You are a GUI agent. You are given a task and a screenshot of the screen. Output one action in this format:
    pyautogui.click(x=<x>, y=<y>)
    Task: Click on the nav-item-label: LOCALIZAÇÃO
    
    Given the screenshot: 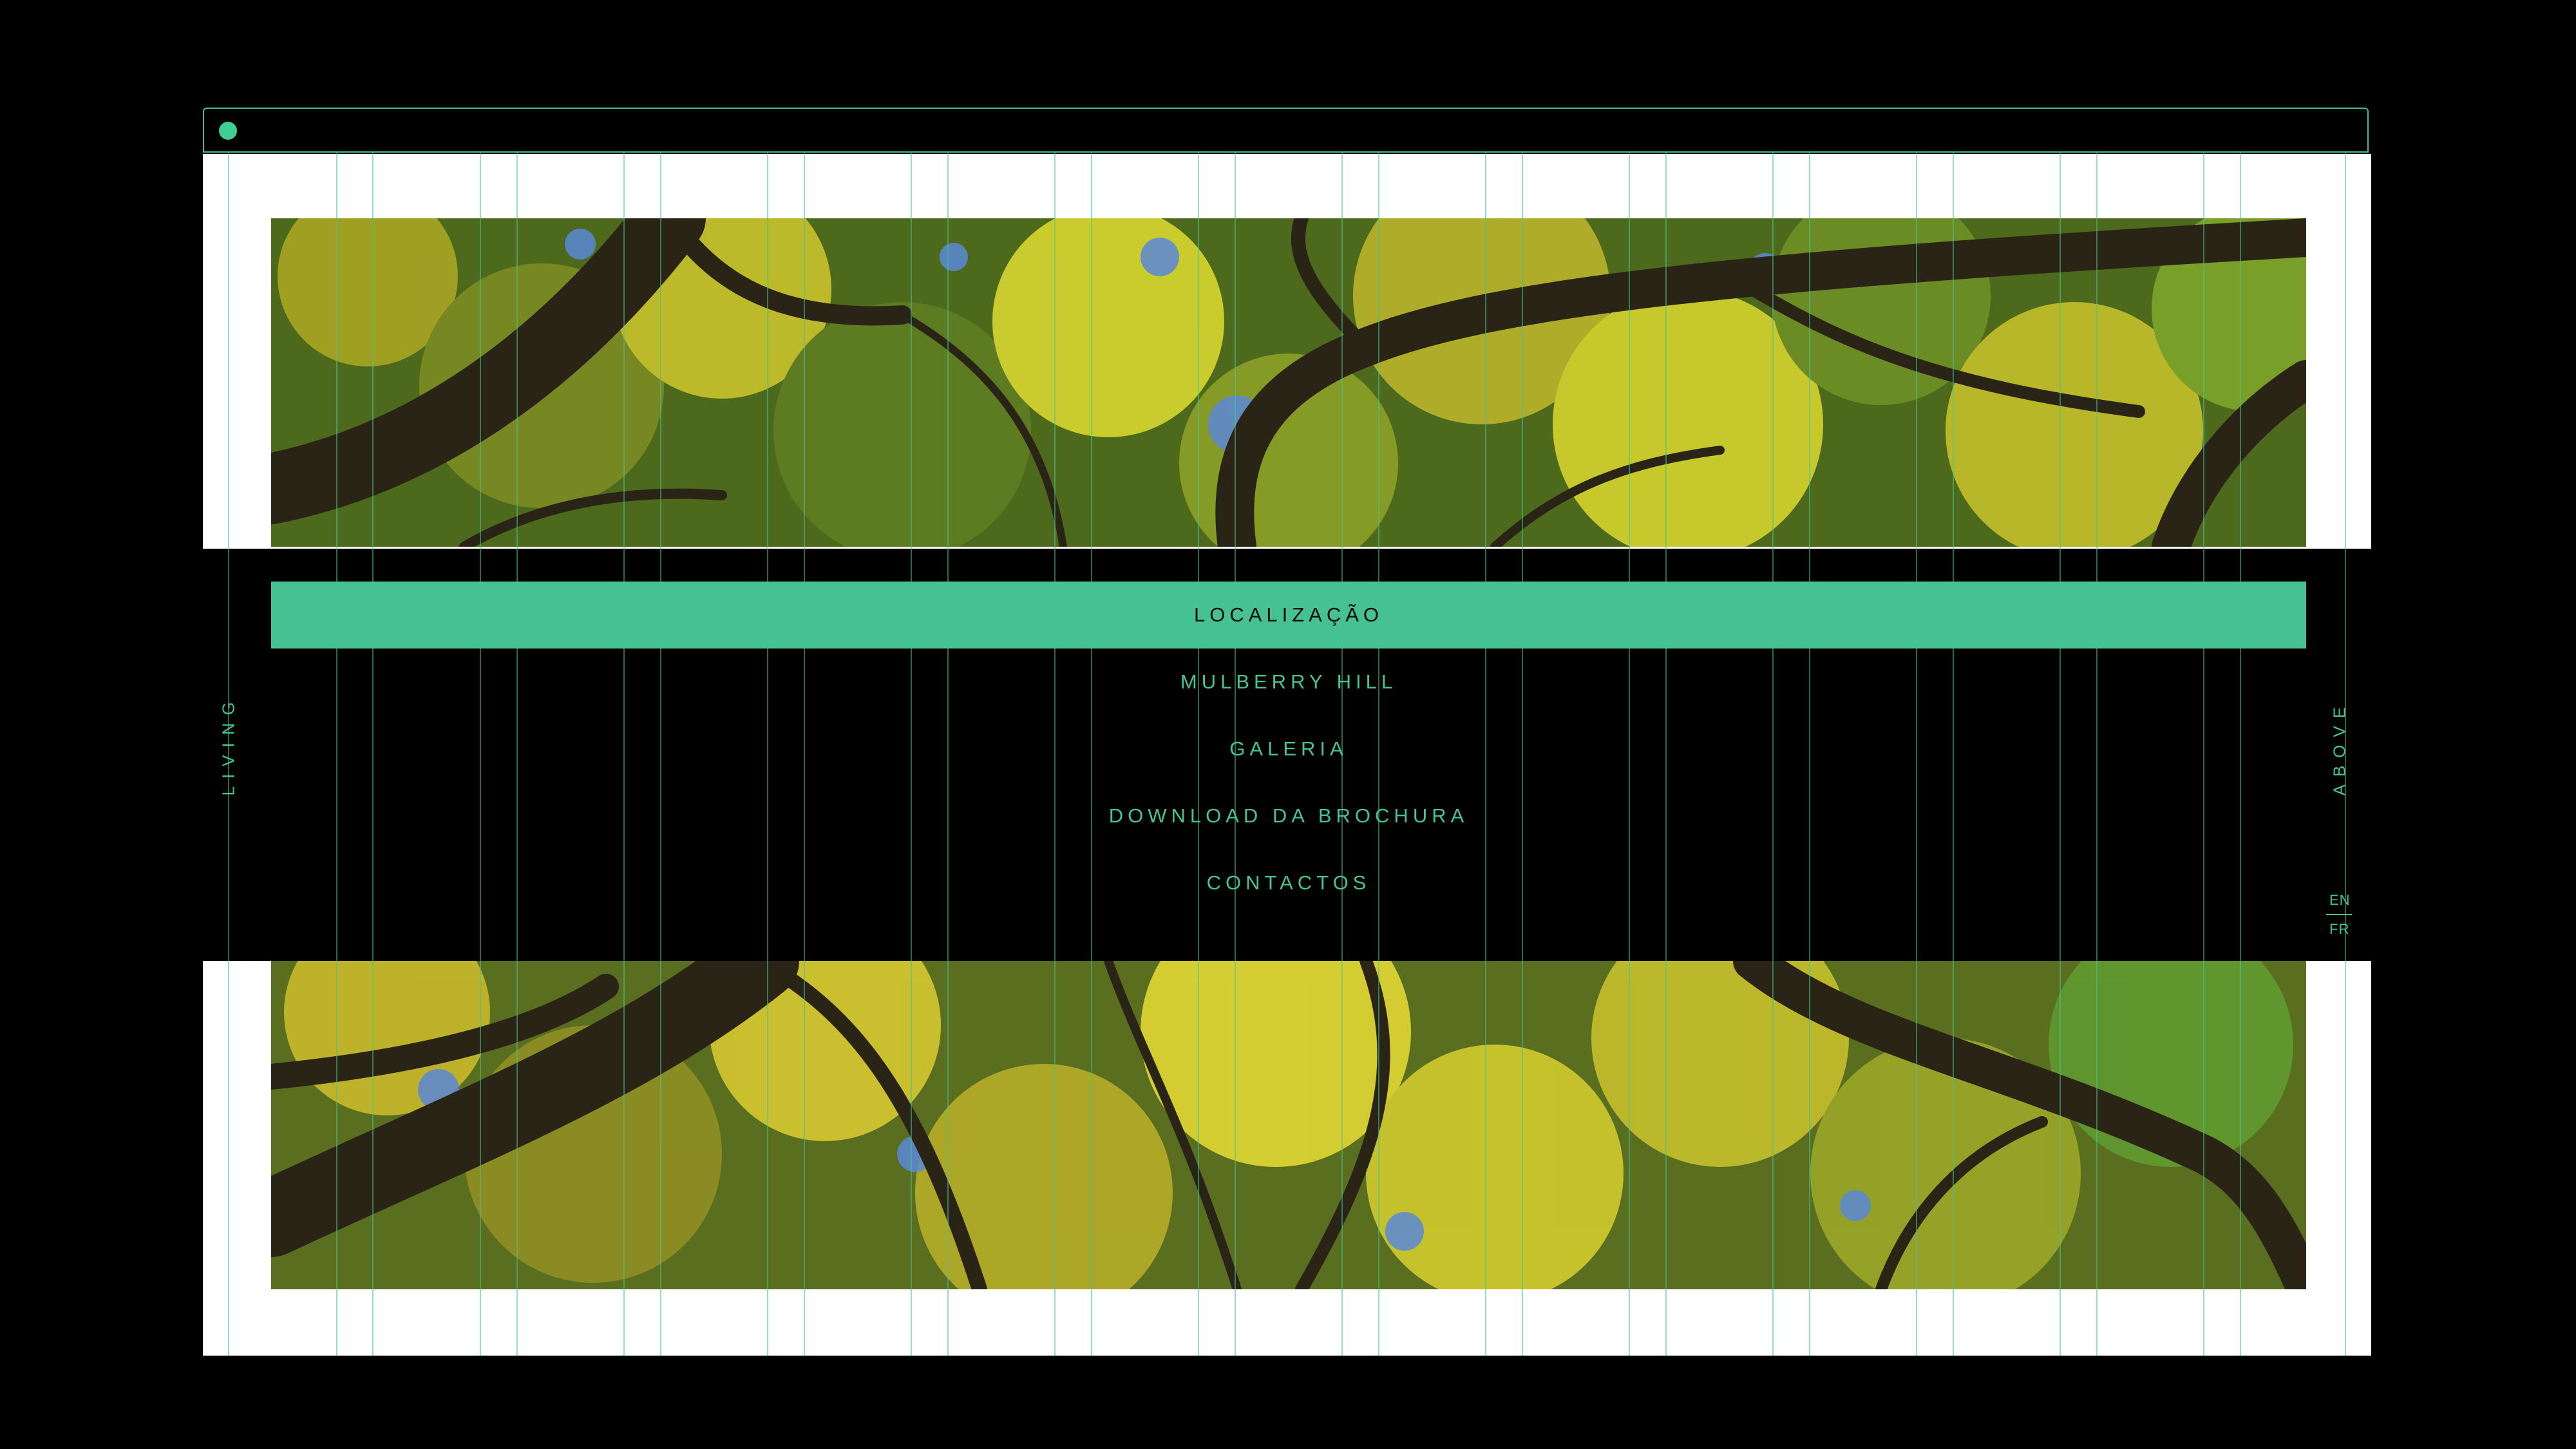 What is the action you would take?
    pyautogui.click(x=1288, y=614)
    